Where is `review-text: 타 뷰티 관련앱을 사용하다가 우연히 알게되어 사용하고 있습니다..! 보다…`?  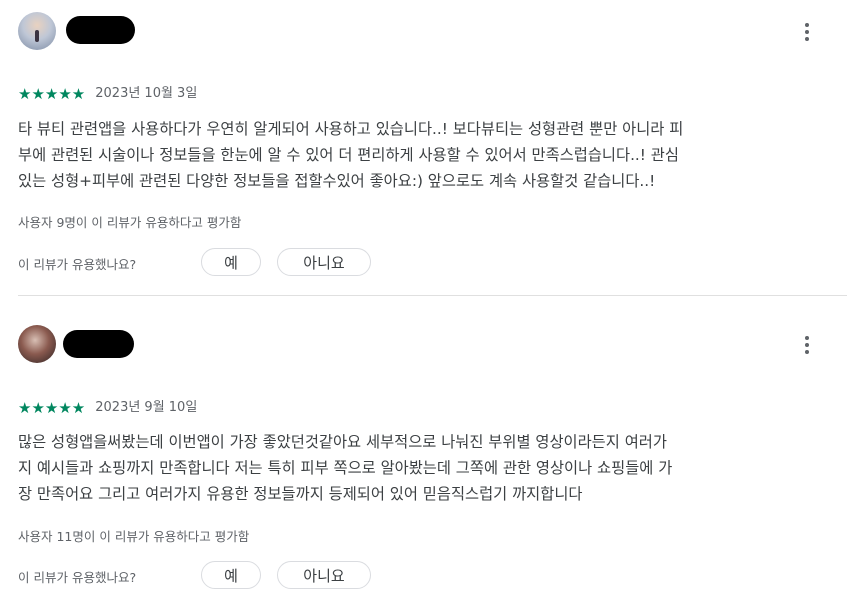 review-text: 타 뷰티 관련앱을 사용하다가 우연히 알게되어 사용하고 있습니다..! 보다… is located at coordinates (351, 155).